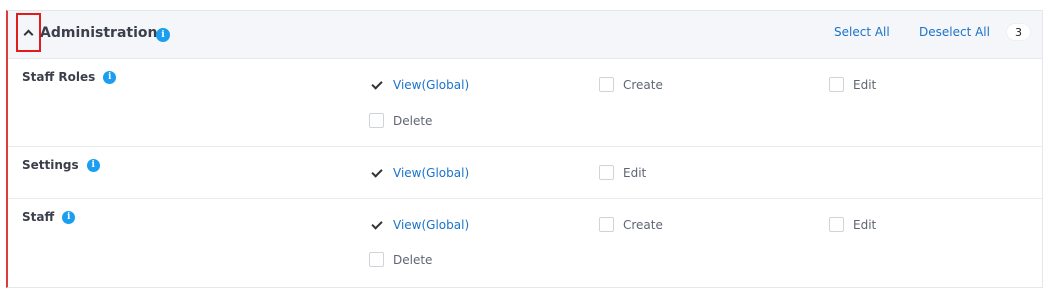 Image resolution: width=1048 pixels, height=292 pixels. Describe the element at coordinates (1018, 32) in the screenshot. I see `count-badge: 3` at that location.